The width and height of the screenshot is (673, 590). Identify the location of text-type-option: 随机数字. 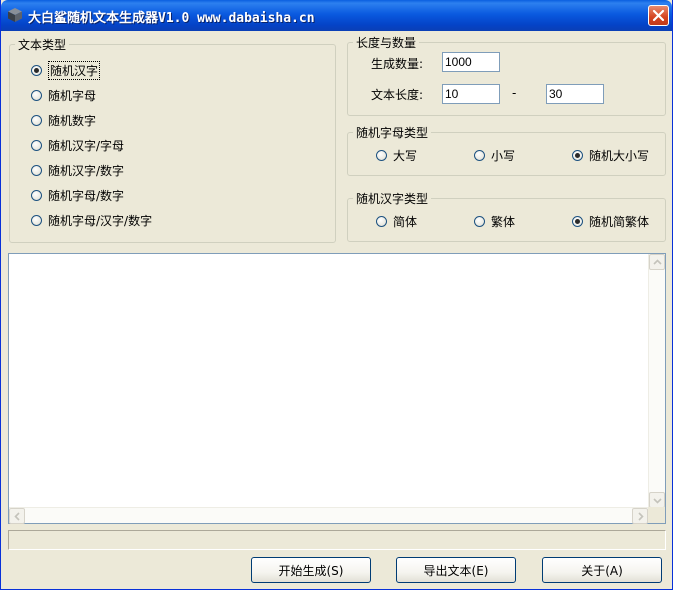
(63, 120).